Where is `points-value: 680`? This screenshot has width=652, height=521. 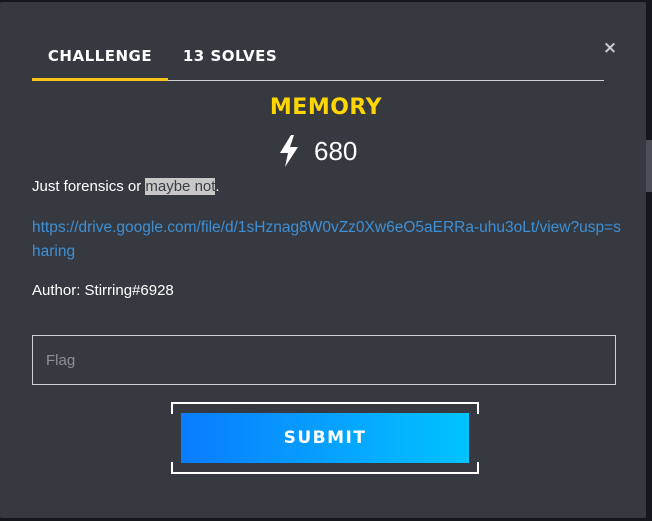 points-value: 680 is located at coordinates (336, 150).